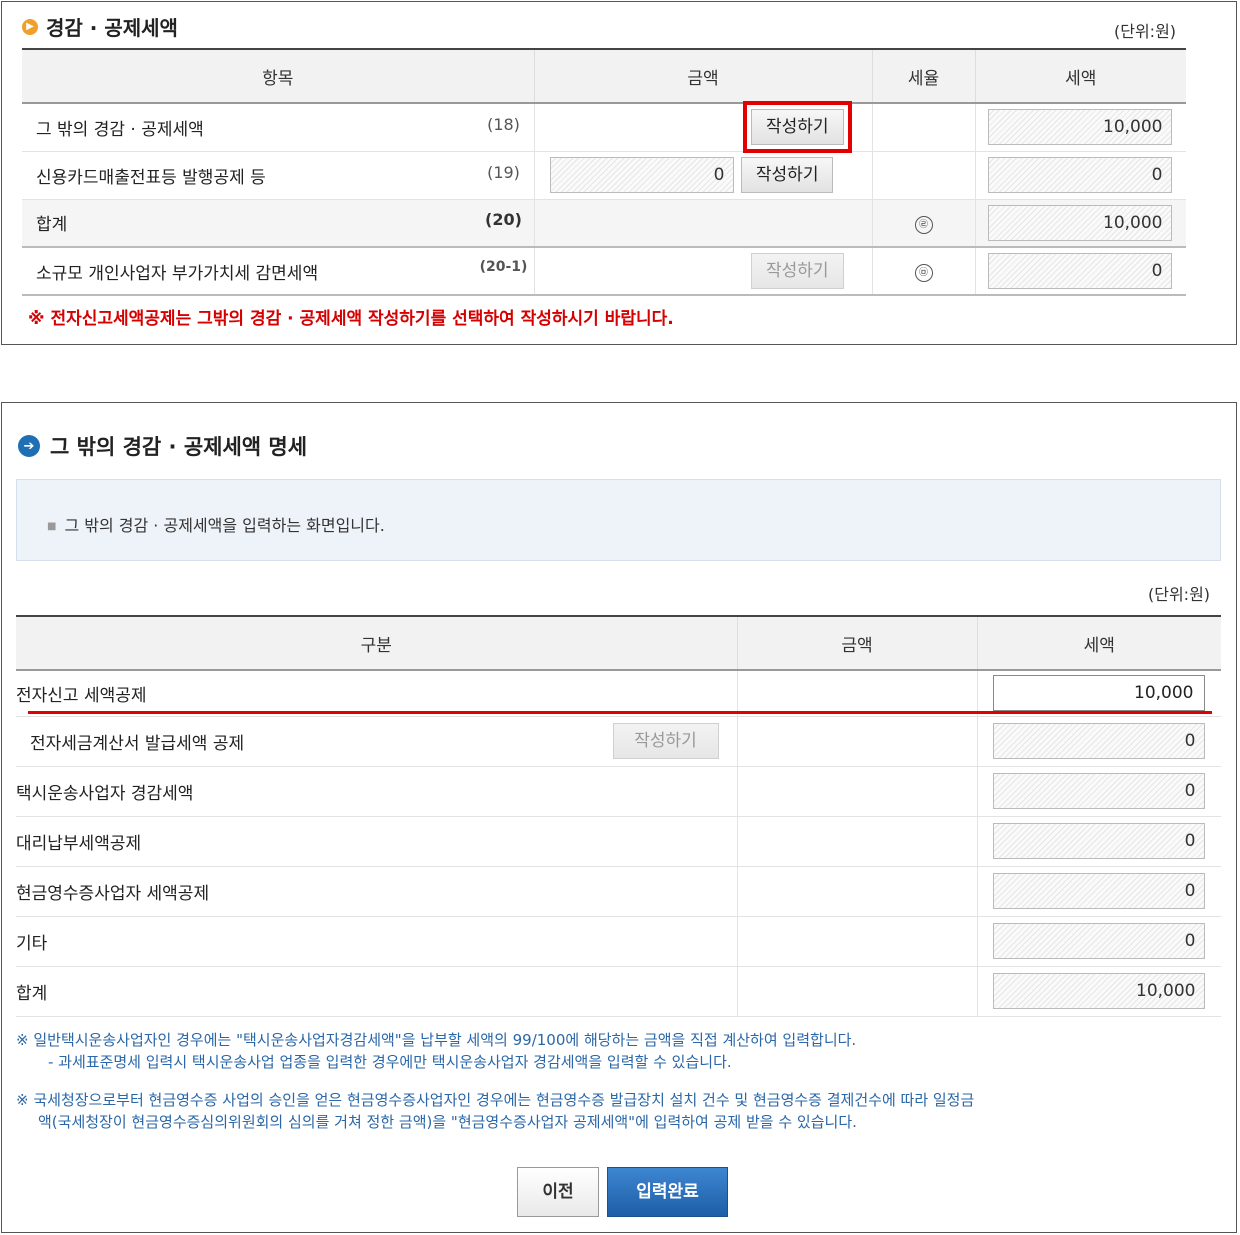 The image size is (1240, 1235). What do you see at coordinates (618, 520) in the screenshot?
I see `info-box: ■ 그 밖의 경감 · 공제세액을 입력하는 화면입니다.` at bounding box center [618, 520].